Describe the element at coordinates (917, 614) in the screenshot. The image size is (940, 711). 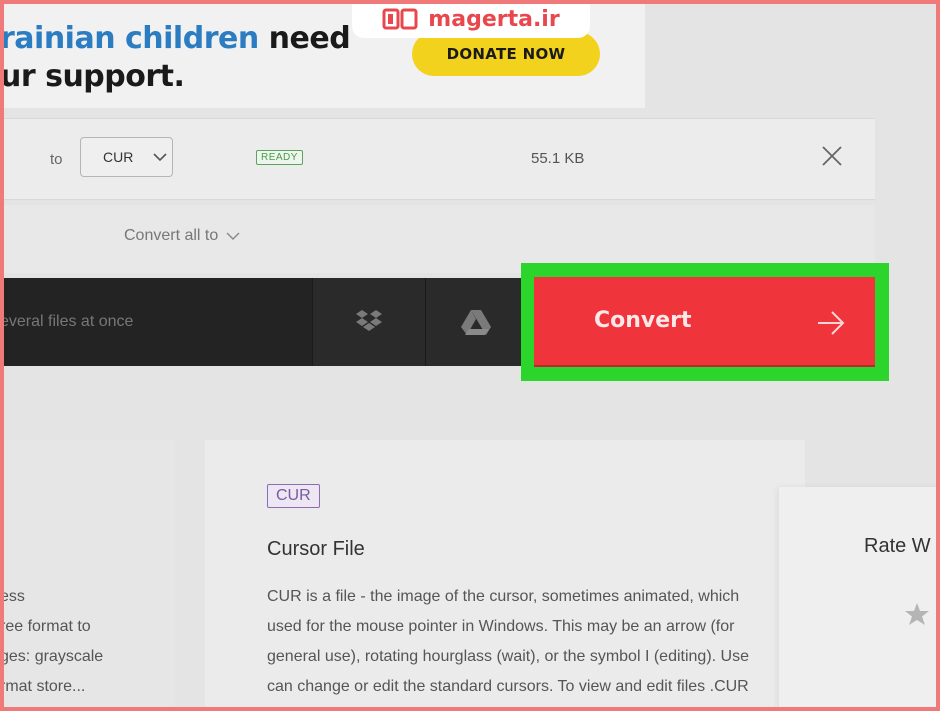
I see `star-icon` at that location.